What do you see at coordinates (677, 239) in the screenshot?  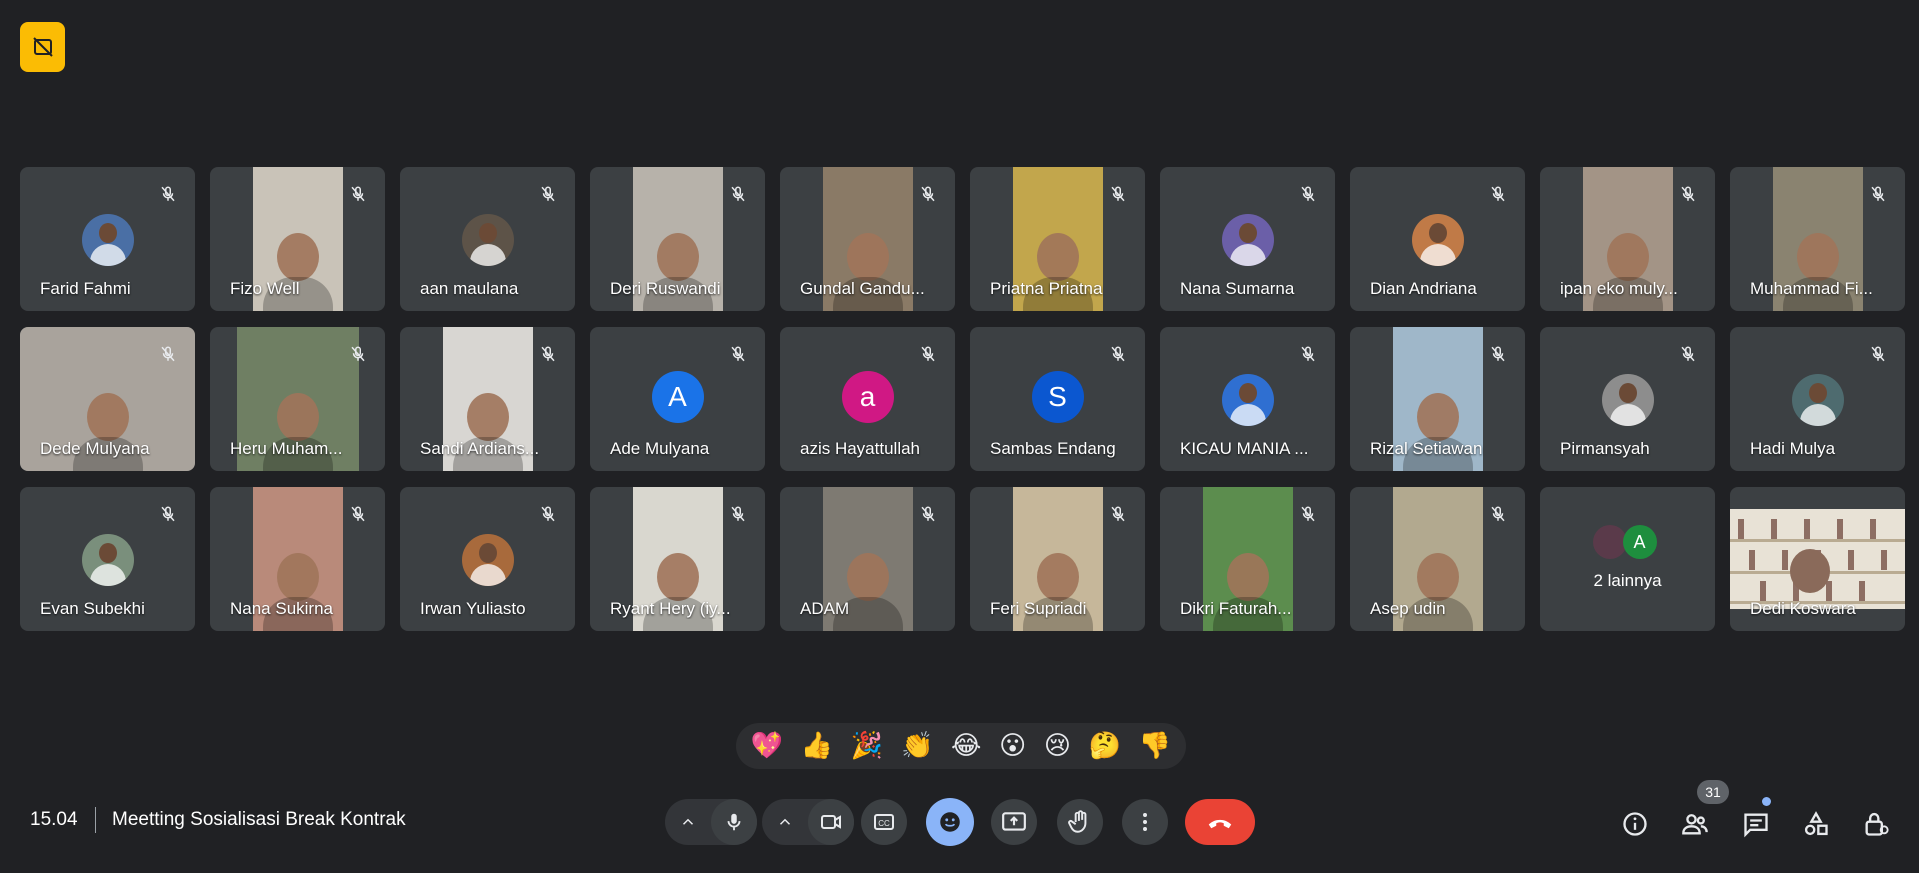 I see `participant-tile: Deri Ruswandi` at bounding box center [677, 239].